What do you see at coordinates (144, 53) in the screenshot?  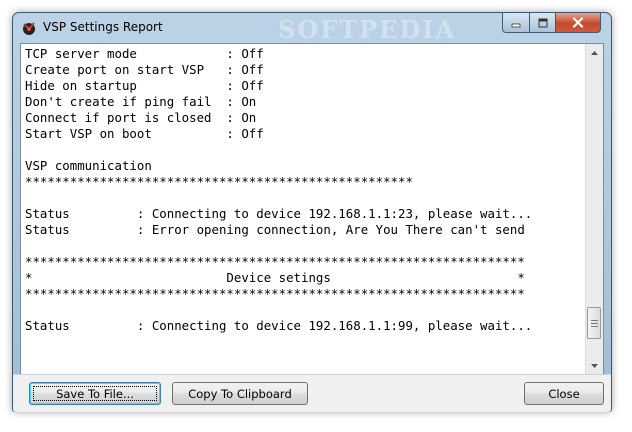 I see `report-line: TCP server mode : Off` at bounding box center [144, 53].